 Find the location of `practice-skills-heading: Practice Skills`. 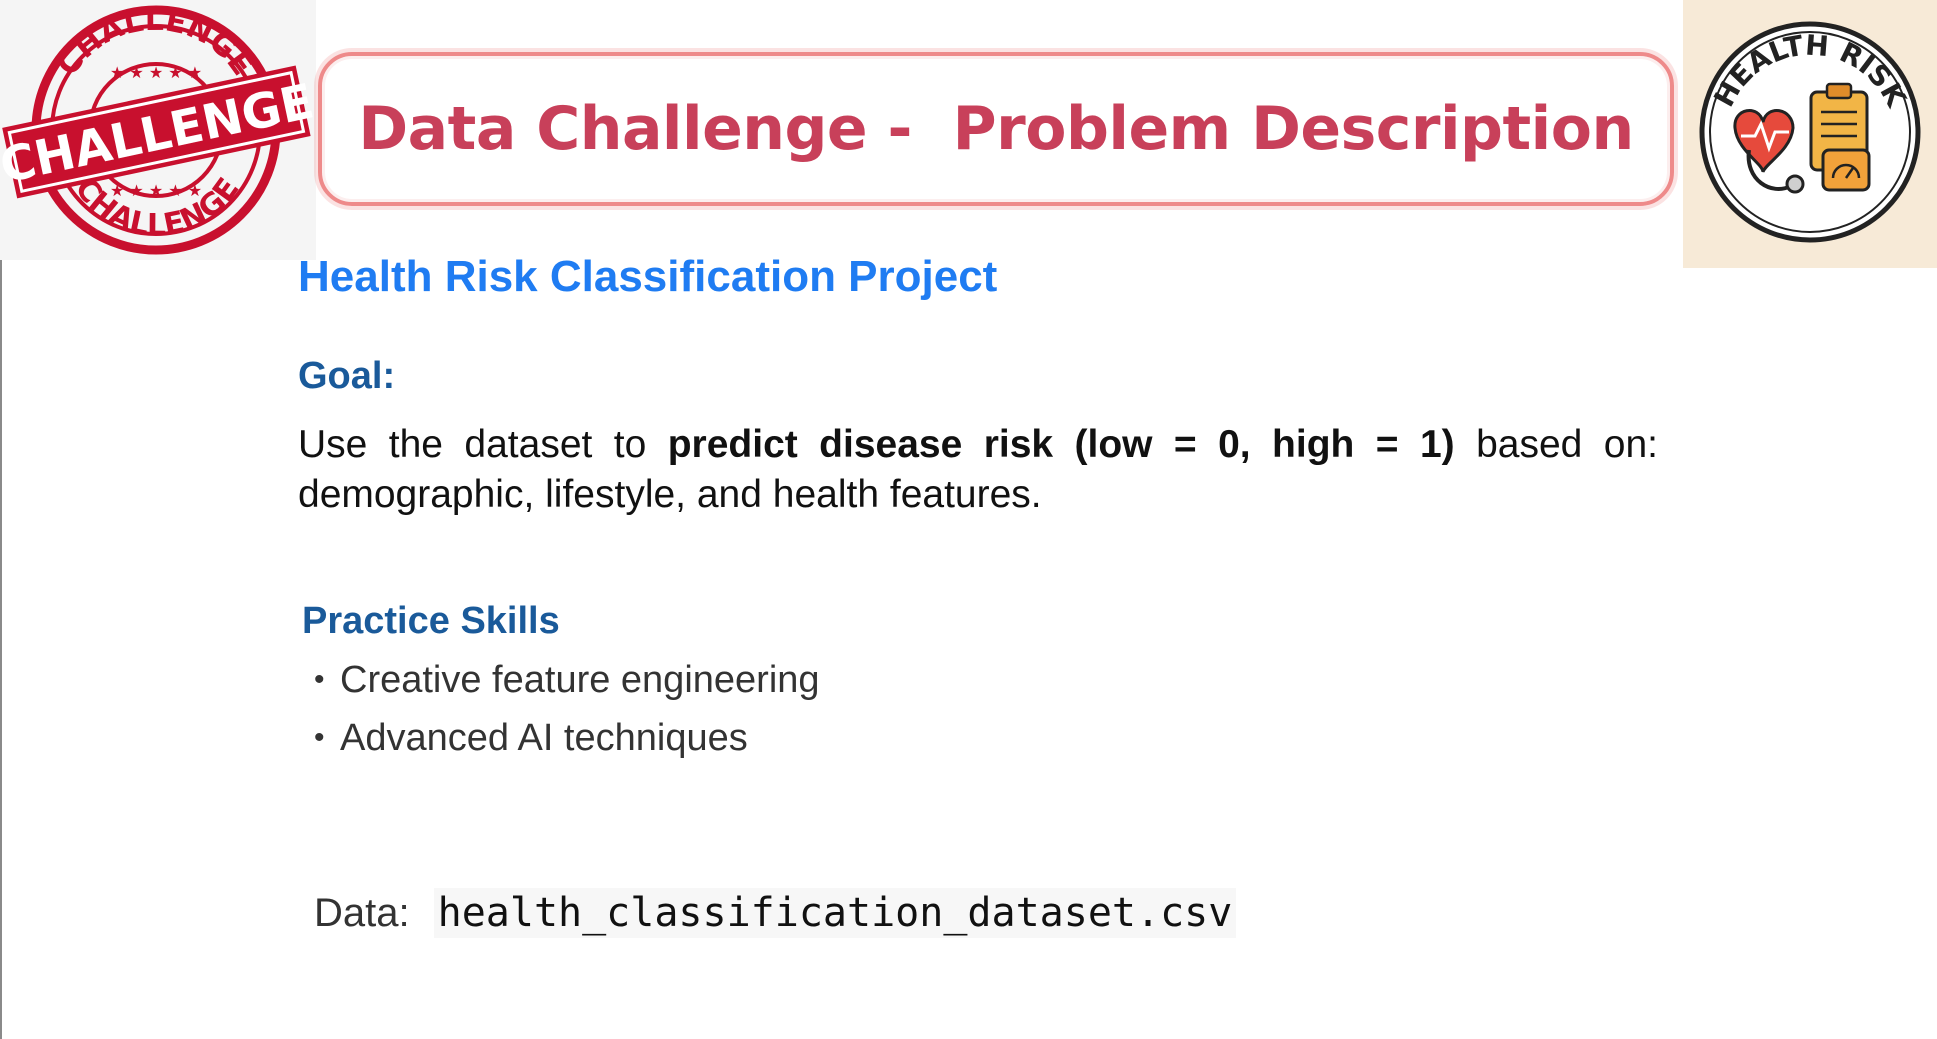

practice-skills-heading: Practice Skills is located at coordinates (431, 621).